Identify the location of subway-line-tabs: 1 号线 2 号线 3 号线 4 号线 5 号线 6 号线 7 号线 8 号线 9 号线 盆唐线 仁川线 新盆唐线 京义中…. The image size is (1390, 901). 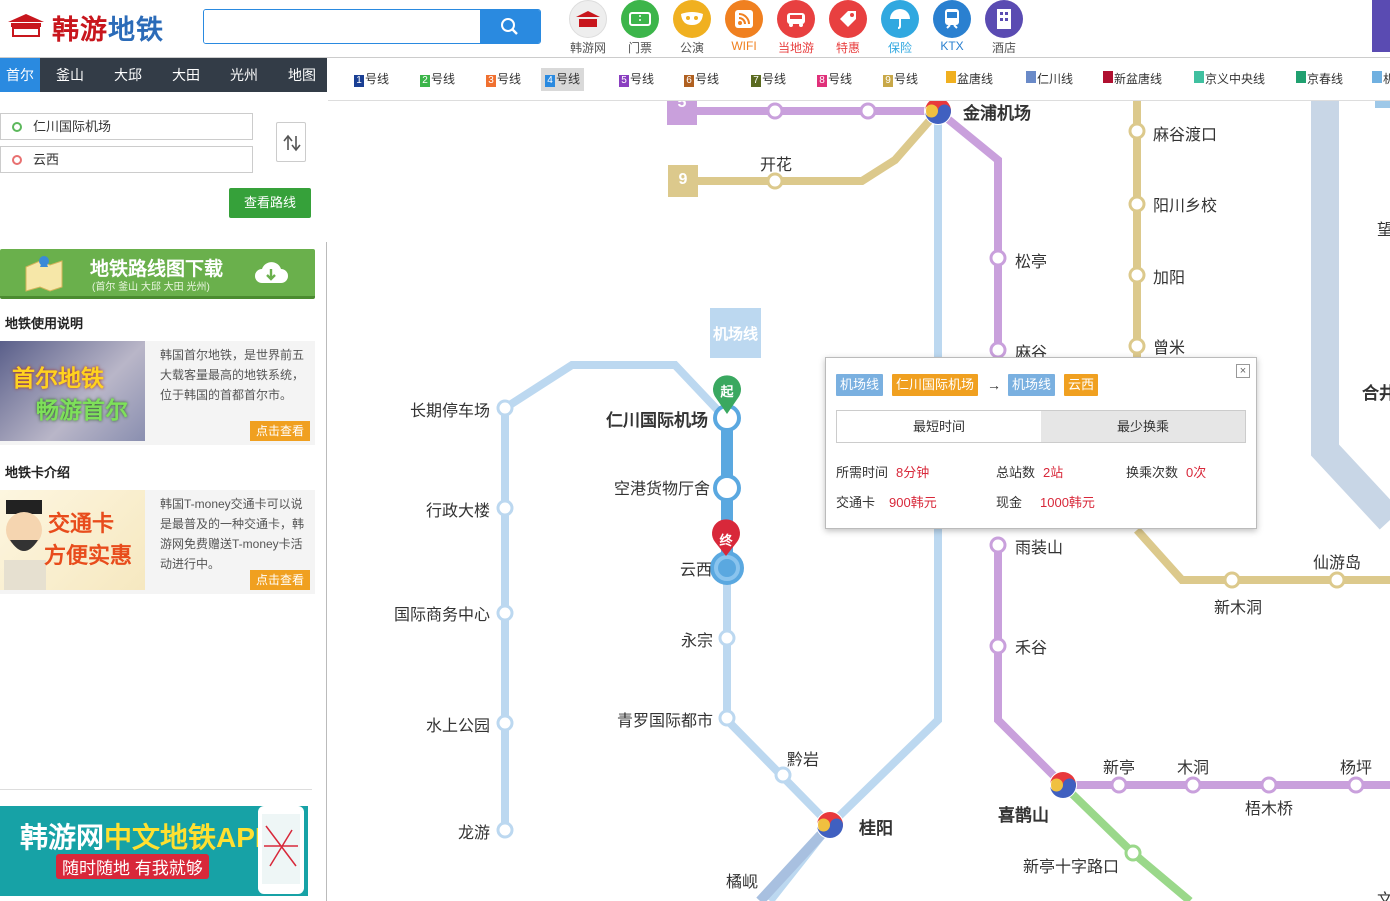
(859, 79).